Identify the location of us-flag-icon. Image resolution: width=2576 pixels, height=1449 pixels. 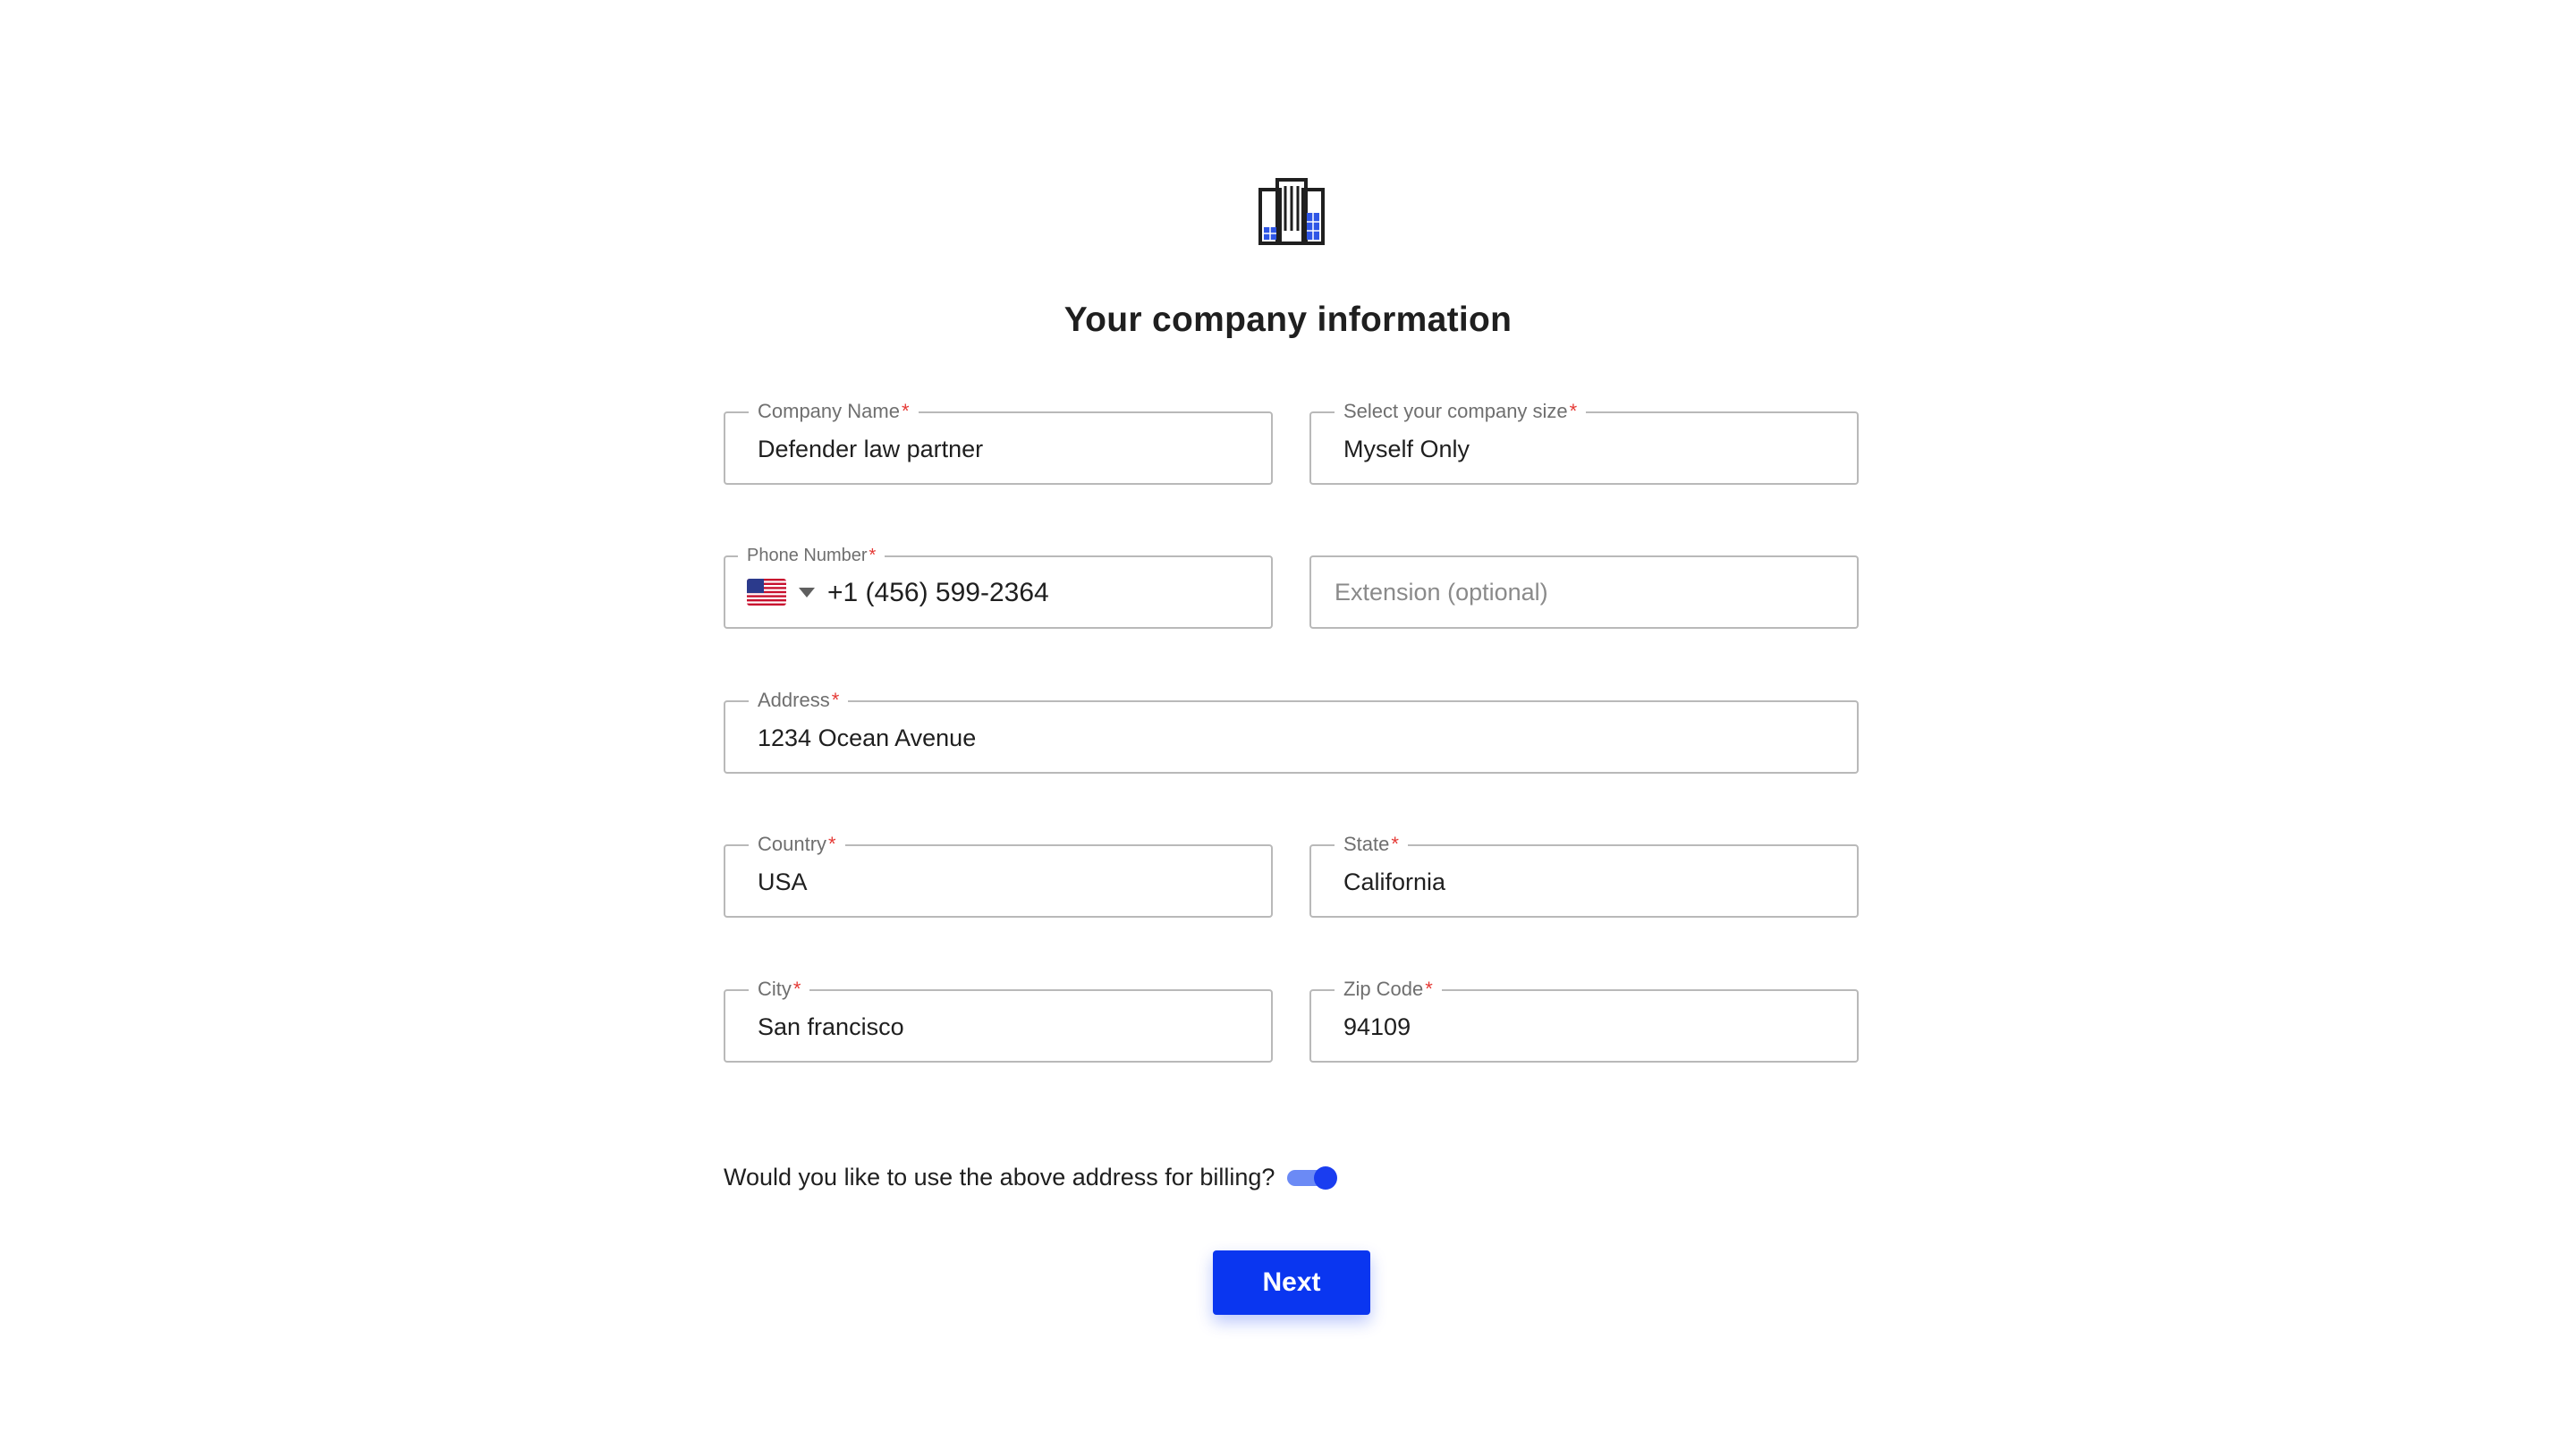
(766, 592).